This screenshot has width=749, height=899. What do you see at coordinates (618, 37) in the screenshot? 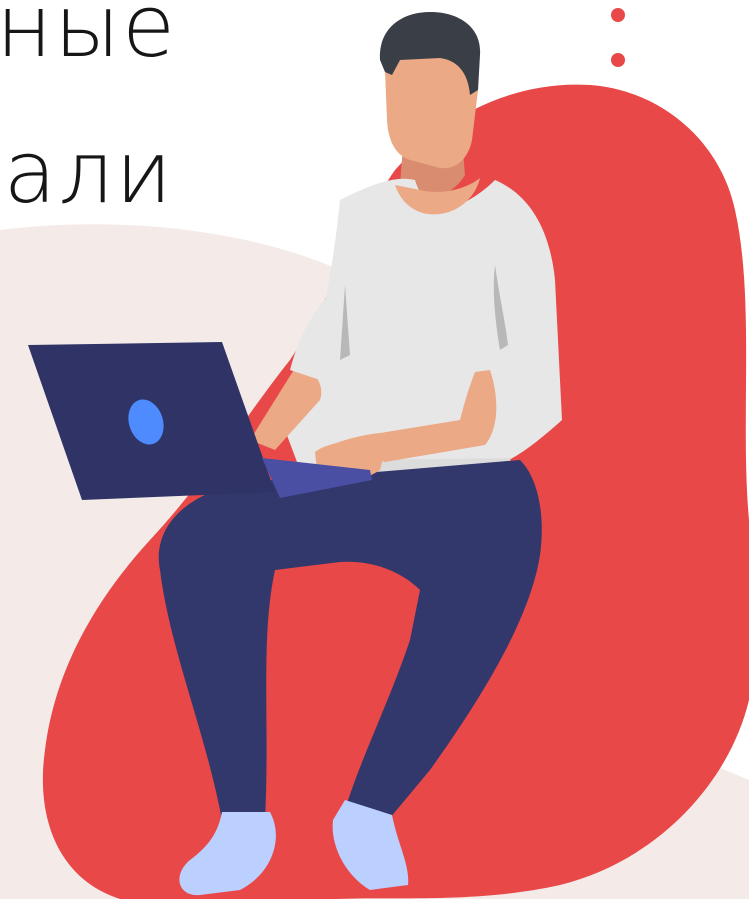
I see `menu-dots-icon` at bounding box center [618, 37].